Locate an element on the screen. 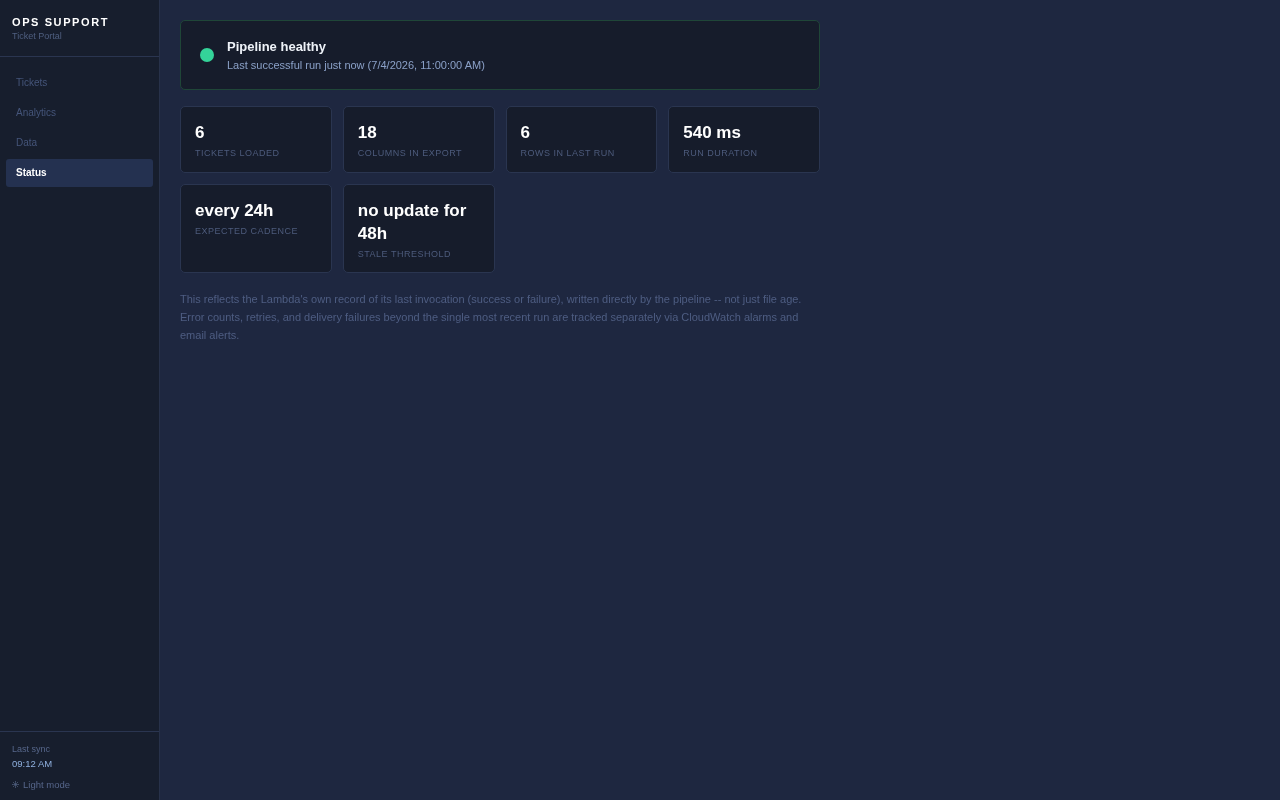 Image resolution: width=1280 pixels, height=800 pixels. status-title: Pipeline healthy is located at coordinates (277, 46).